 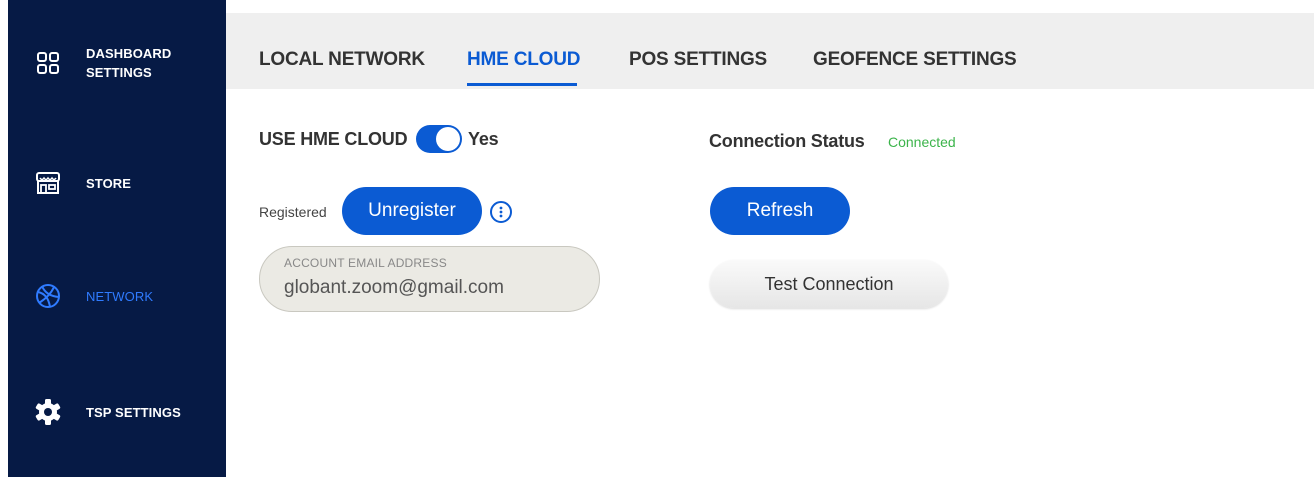 I want to click on network-icon, so click(x=48, y=296).